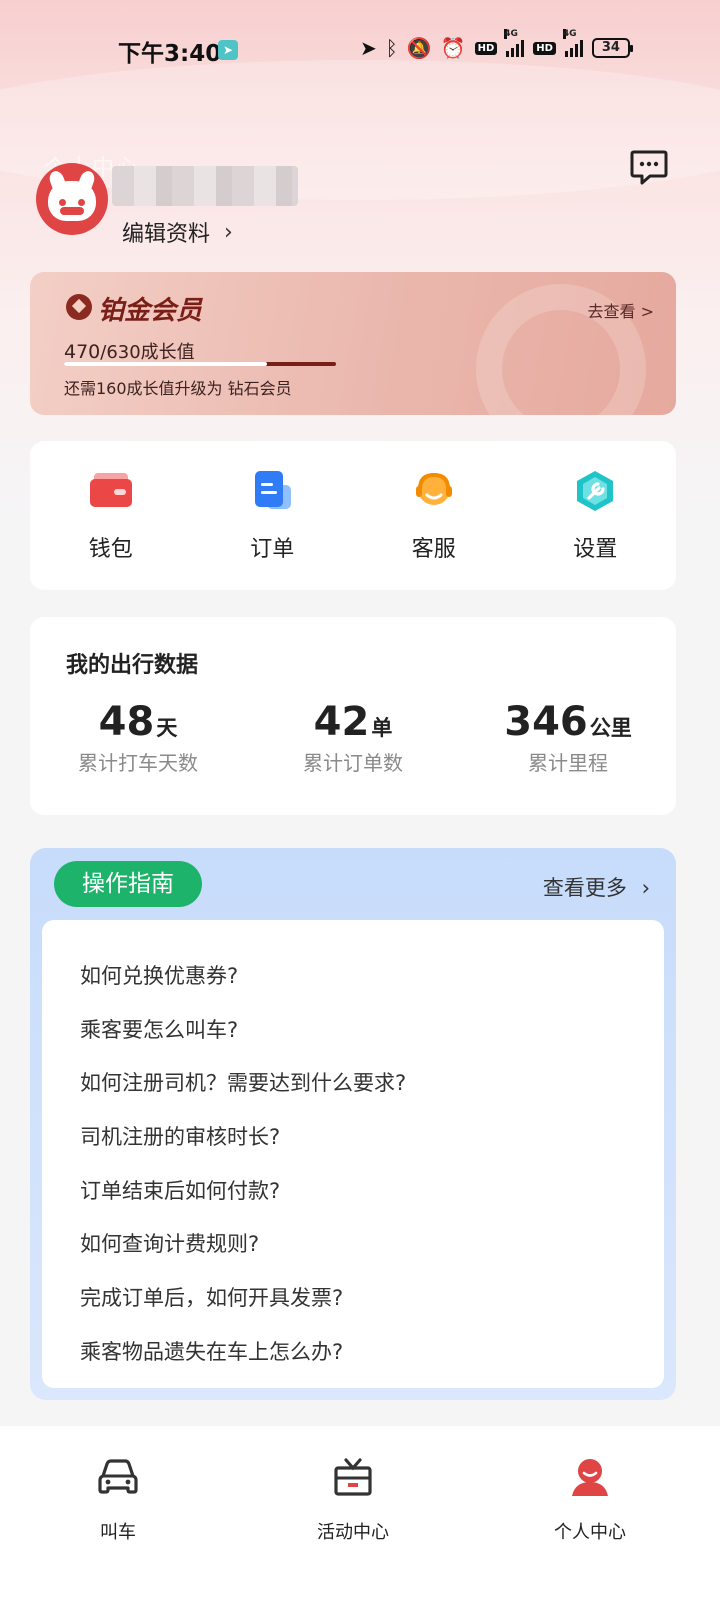 Image resolution: width=720 pixels, height=1600 pixels. I want to click on quick-action-customer-service: 客服, so click(434, 516).